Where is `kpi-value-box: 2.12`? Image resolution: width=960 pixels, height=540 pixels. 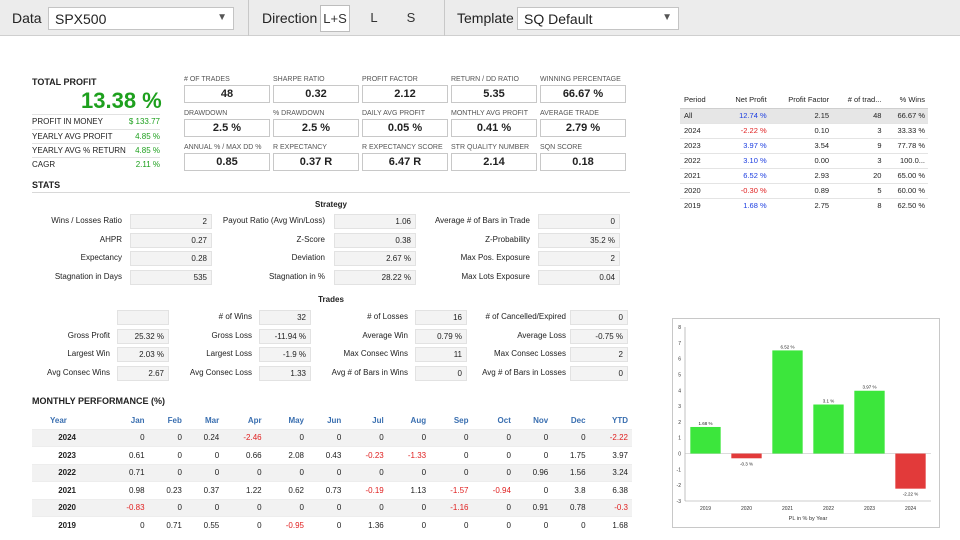 kpi-value-box: 2.12 is located at coordinates (405, 94).